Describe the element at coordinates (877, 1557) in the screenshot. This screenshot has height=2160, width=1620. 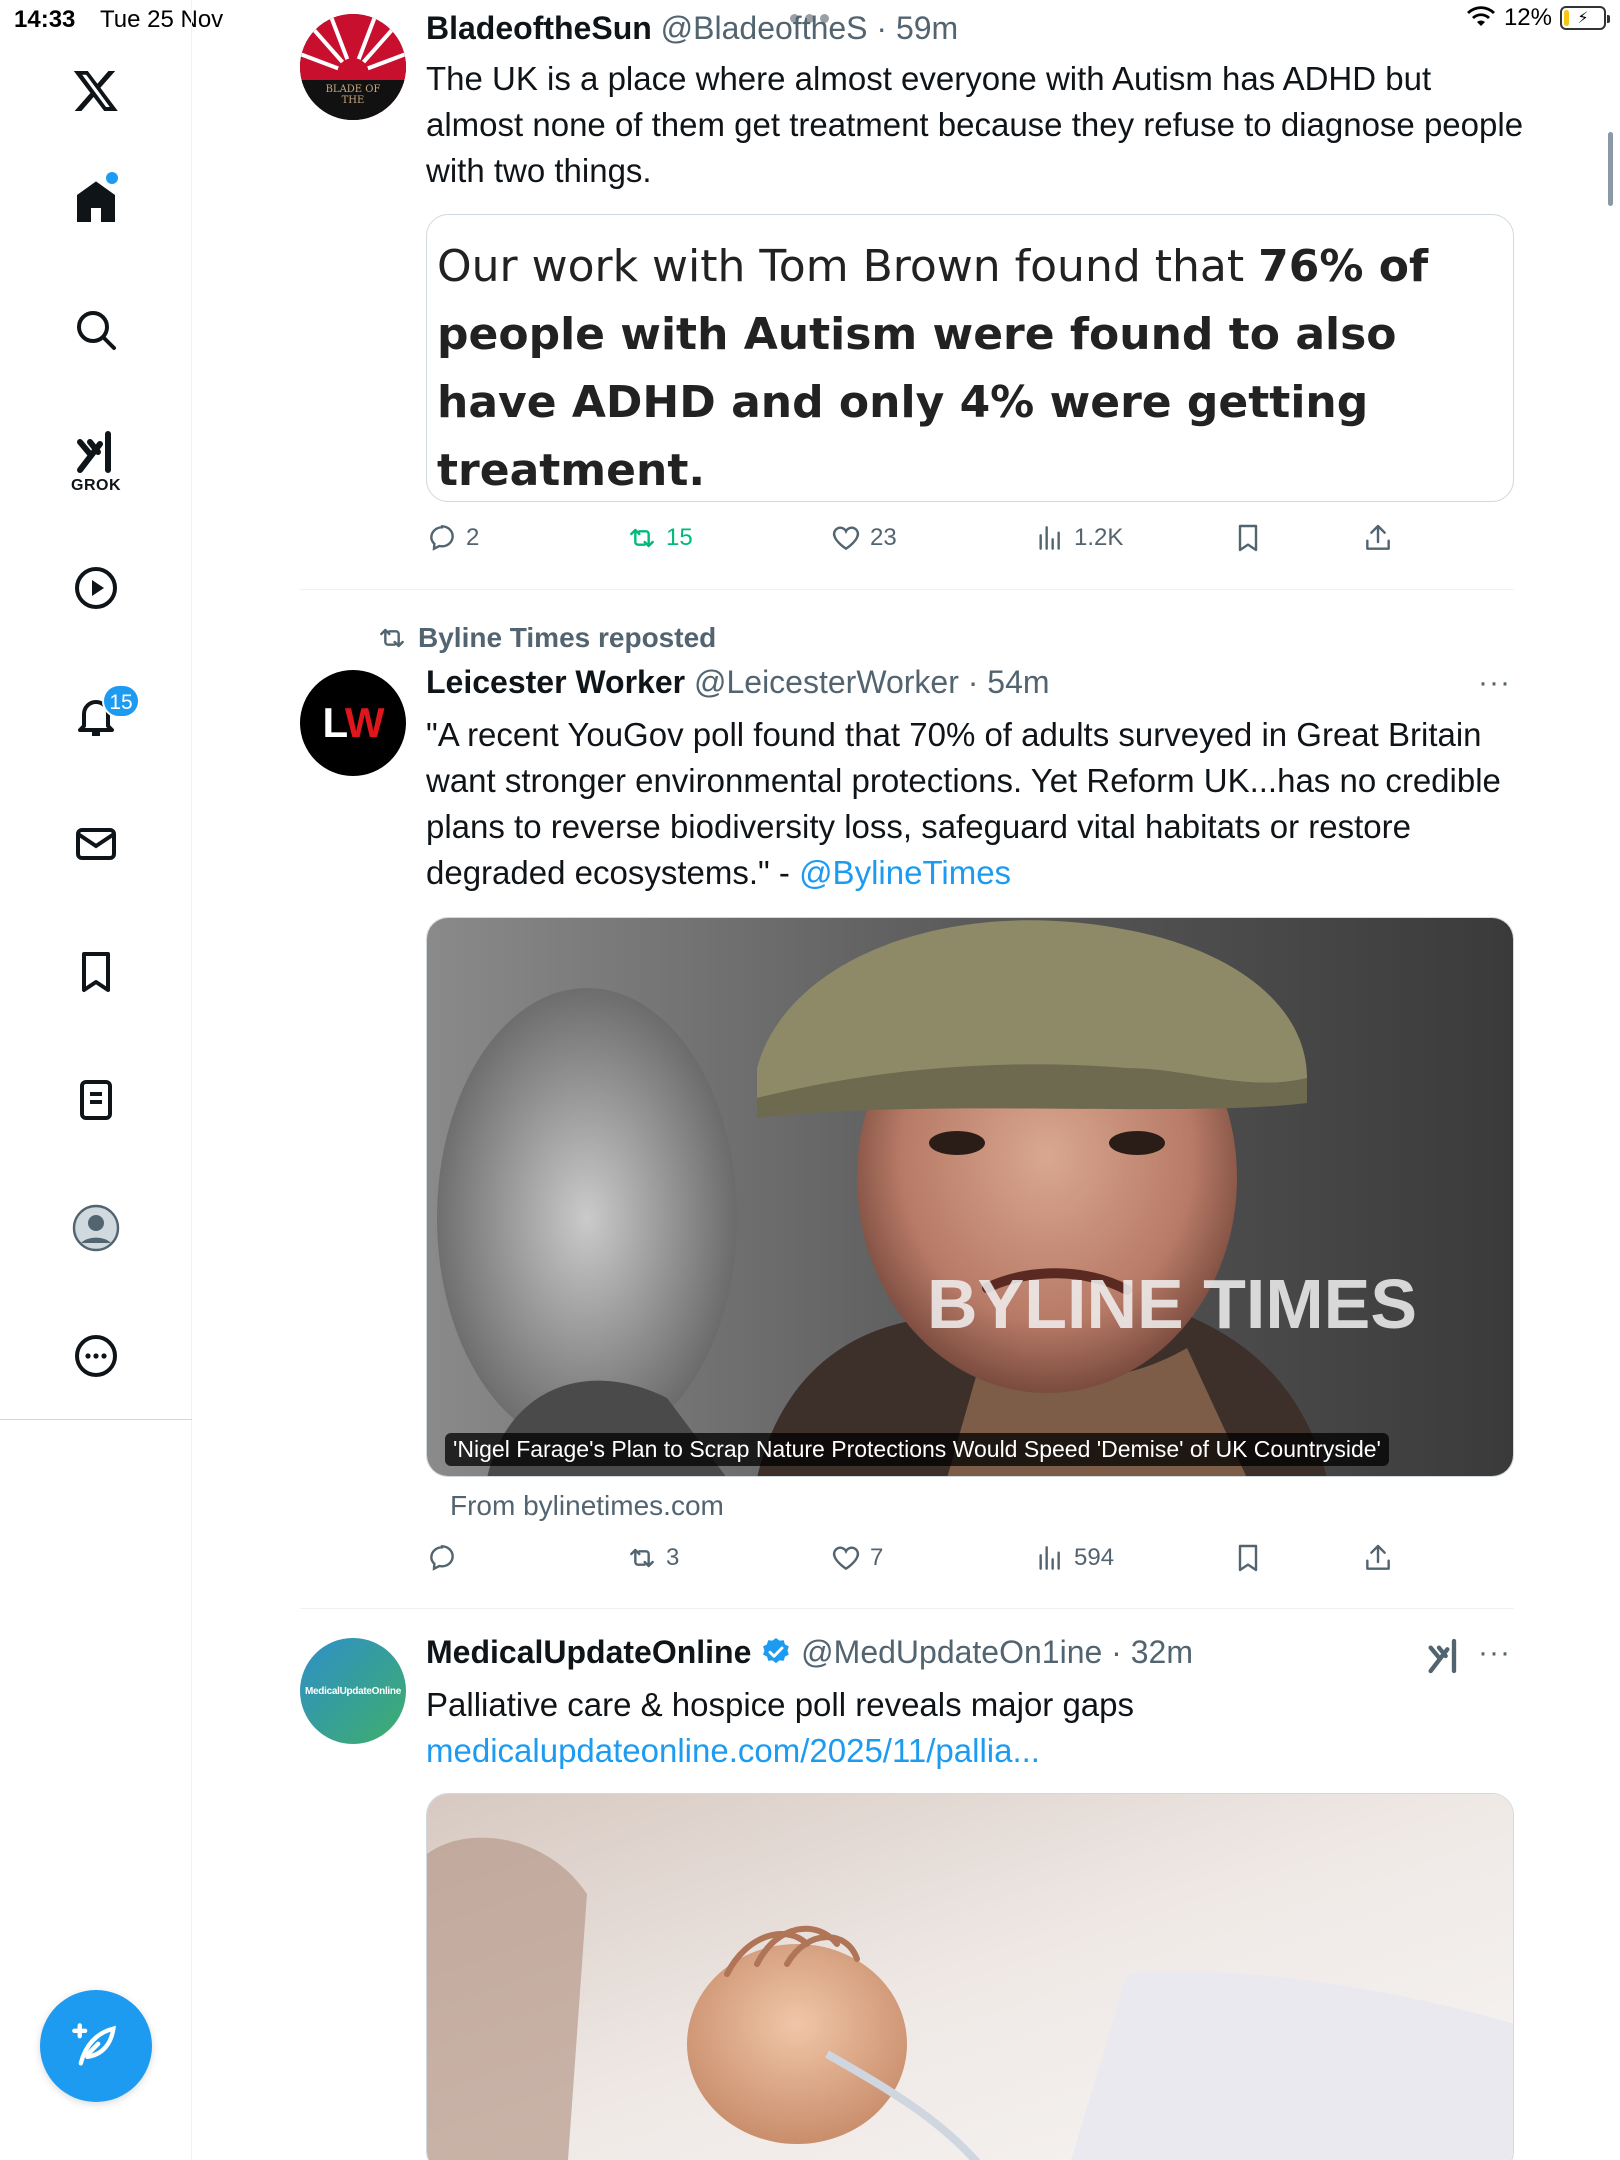
I see `like-count: 7` at that location.